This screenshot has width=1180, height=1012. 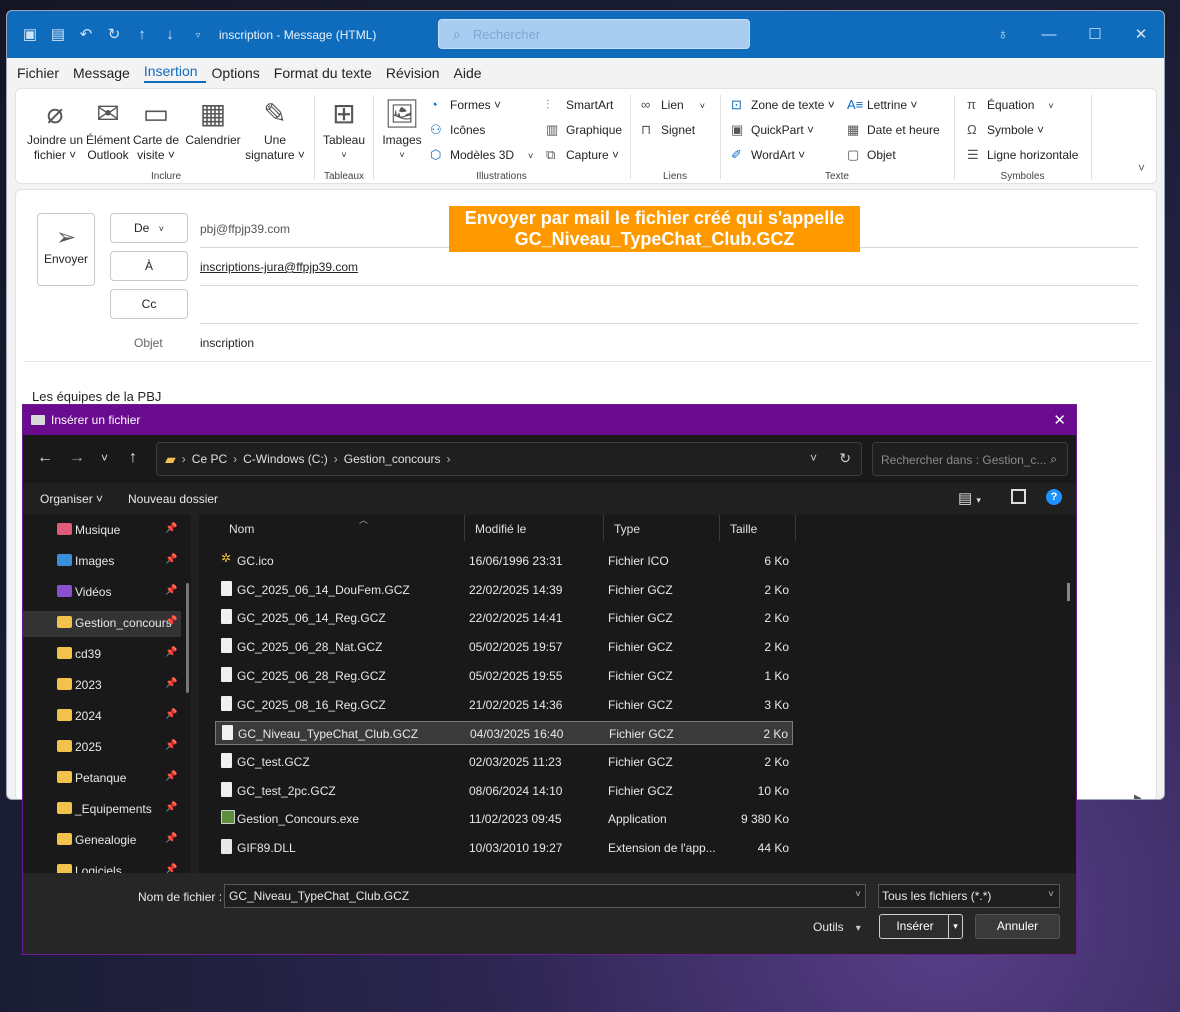 What do you see at coordinates (42, 73) in the screenshot?
I see `menu-fichier: Fichier` at bounding box center [42, 73].